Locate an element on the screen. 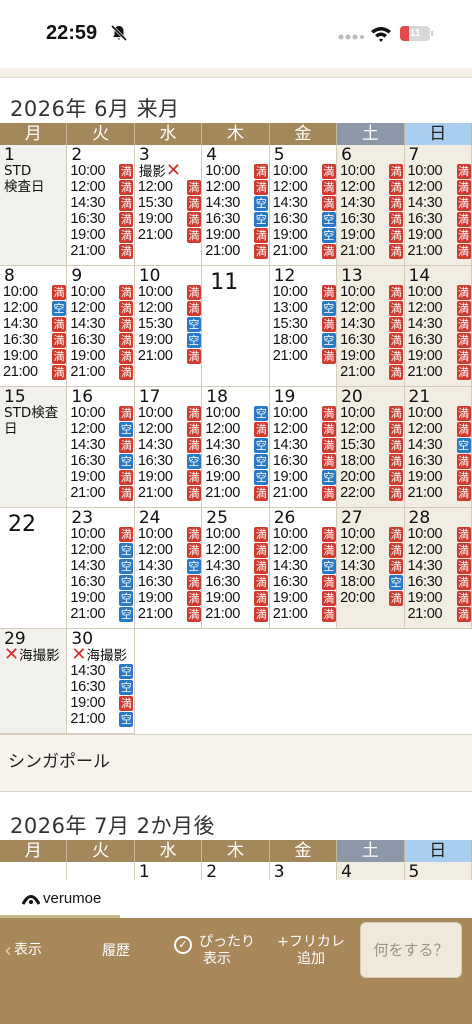 This screenshot has height=1024, width=472. day-cell-25: 25 10:00 満 12:00 満 14:30 満 16:30 満 19:00 満 21:00 満 is located at coordinates (236, 568).